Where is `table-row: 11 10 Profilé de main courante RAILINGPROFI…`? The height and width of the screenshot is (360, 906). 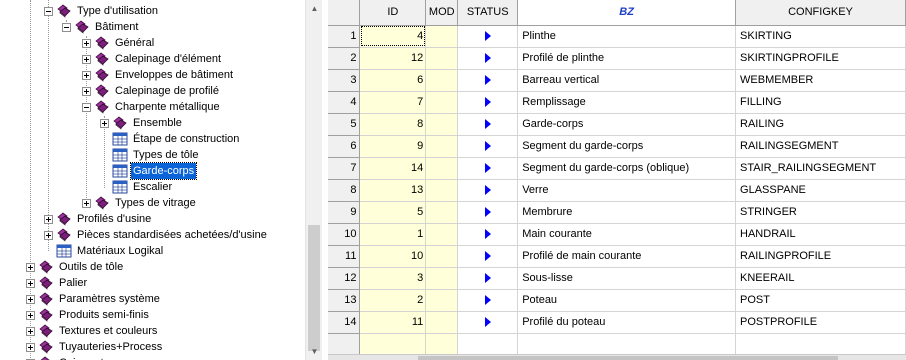
table-row: 11 10 Profilé de main courante RAILINGPROFI… is located at coordinates (617, 256).